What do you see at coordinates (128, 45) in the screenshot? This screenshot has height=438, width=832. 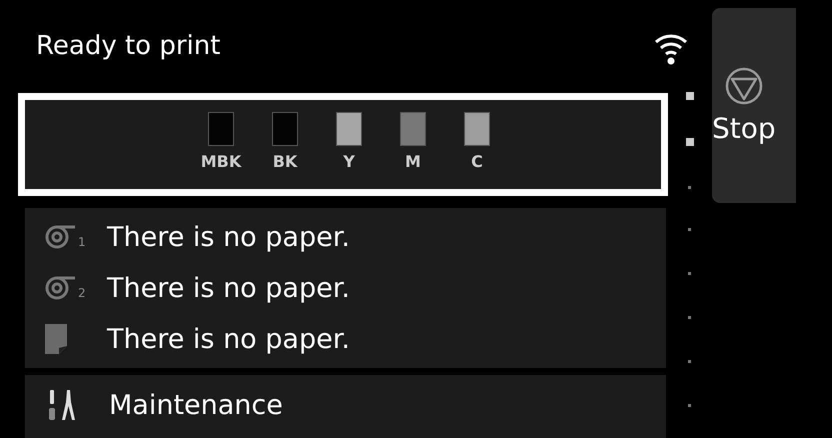 I see `status-title: Ready to print` at bounding box center [128, 45].